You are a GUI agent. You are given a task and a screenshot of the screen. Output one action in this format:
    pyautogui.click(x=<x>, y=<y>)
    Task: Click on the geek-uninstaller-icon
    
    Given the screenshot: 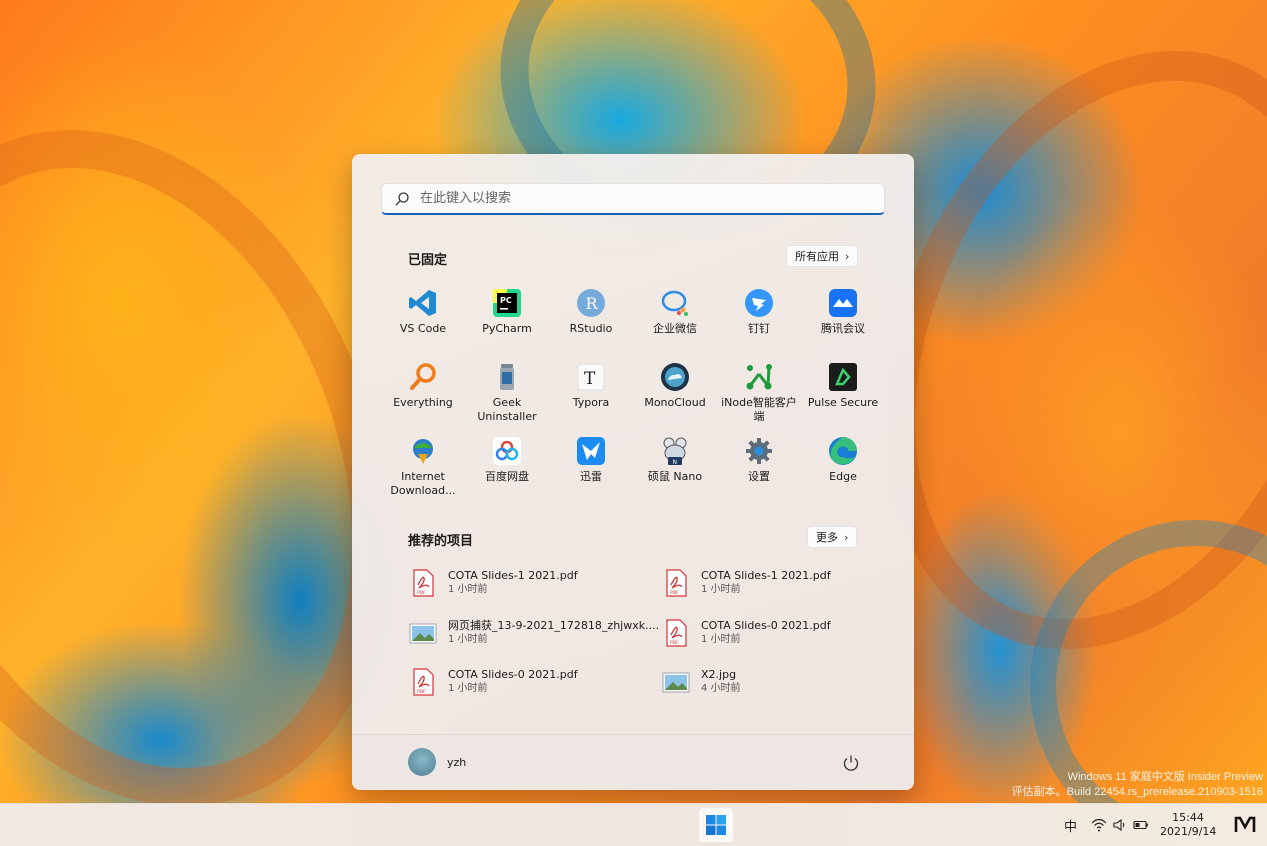 What is the action you would take?
    pyautogui.click(x=507, y=377)
    